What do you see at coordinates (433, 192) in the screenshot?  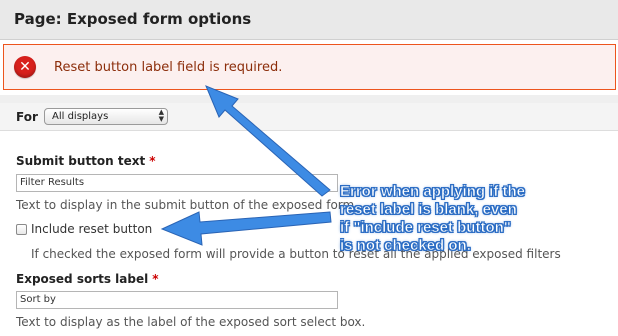 I see `annotation-line: Error when applying if the` at bounding box center [433, 192].